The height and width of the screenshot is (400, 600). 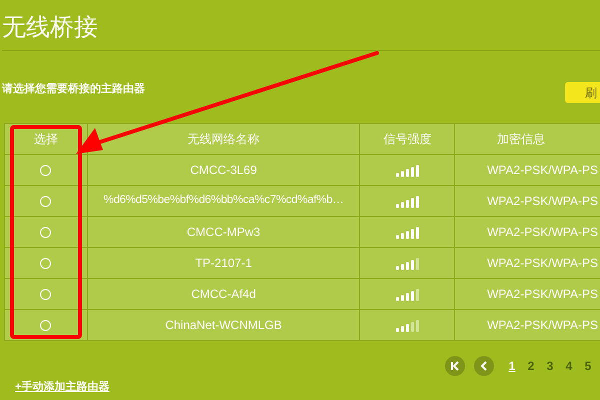 What do you see at coordinates (531, 366) in the screenshot?
I see `page-link: 2` at bounding box center [531, 366].